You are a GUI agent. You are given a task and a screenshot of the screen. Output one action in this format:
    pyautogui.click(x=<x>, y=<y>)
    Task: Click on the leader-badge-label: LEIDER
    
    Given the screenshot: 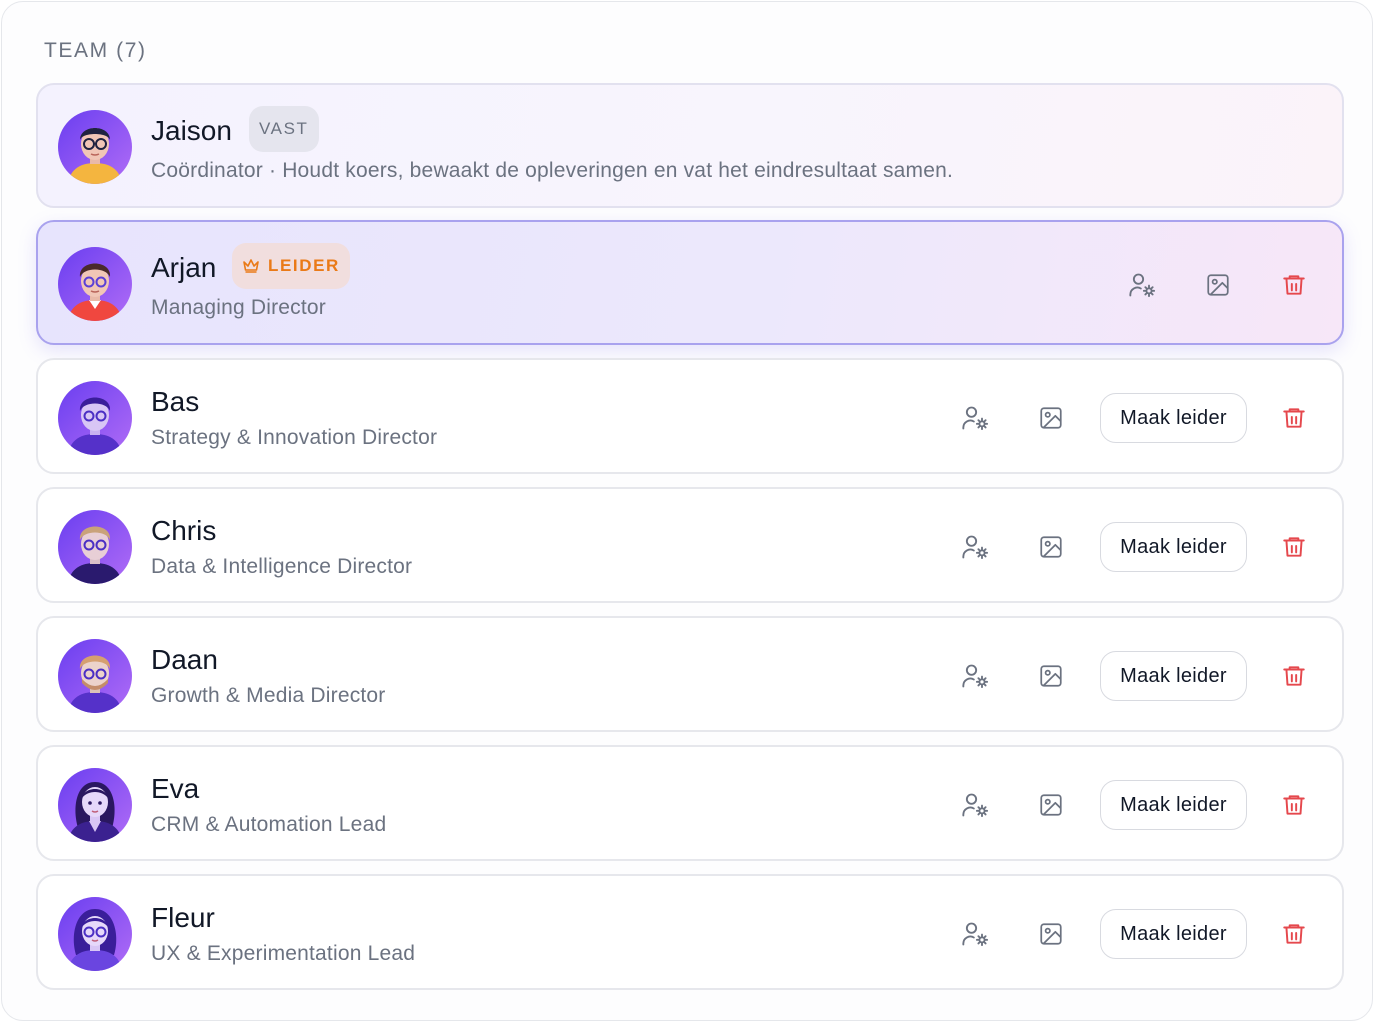 What is the action you would take?
    pyautogui.click(x=304, y=265)
    